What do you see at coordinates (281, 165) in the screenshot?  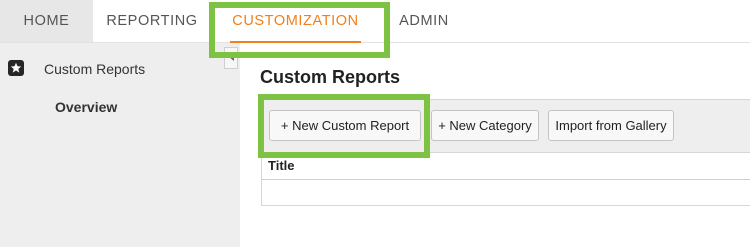 I see `column-header-title: Title` at bounding box center [281, 165].